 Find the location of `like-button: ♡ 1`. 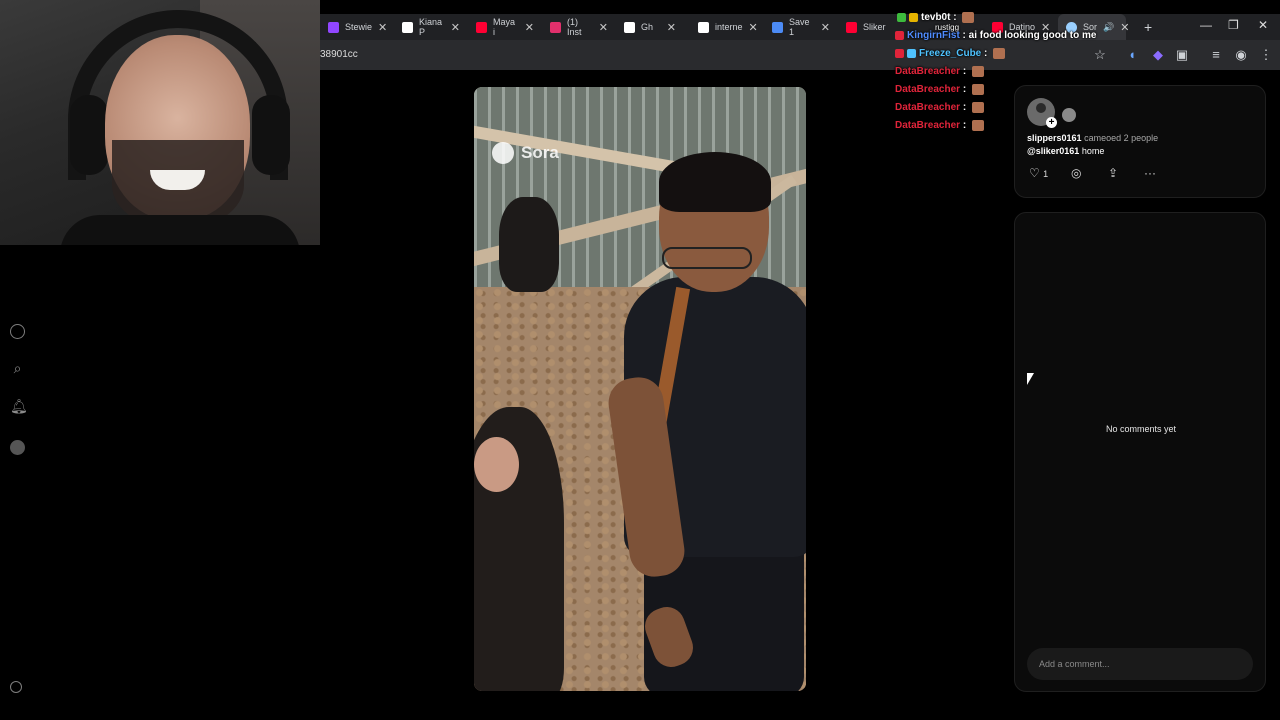

like-button: ♡ 1 is located at coordinates (1038, 173).